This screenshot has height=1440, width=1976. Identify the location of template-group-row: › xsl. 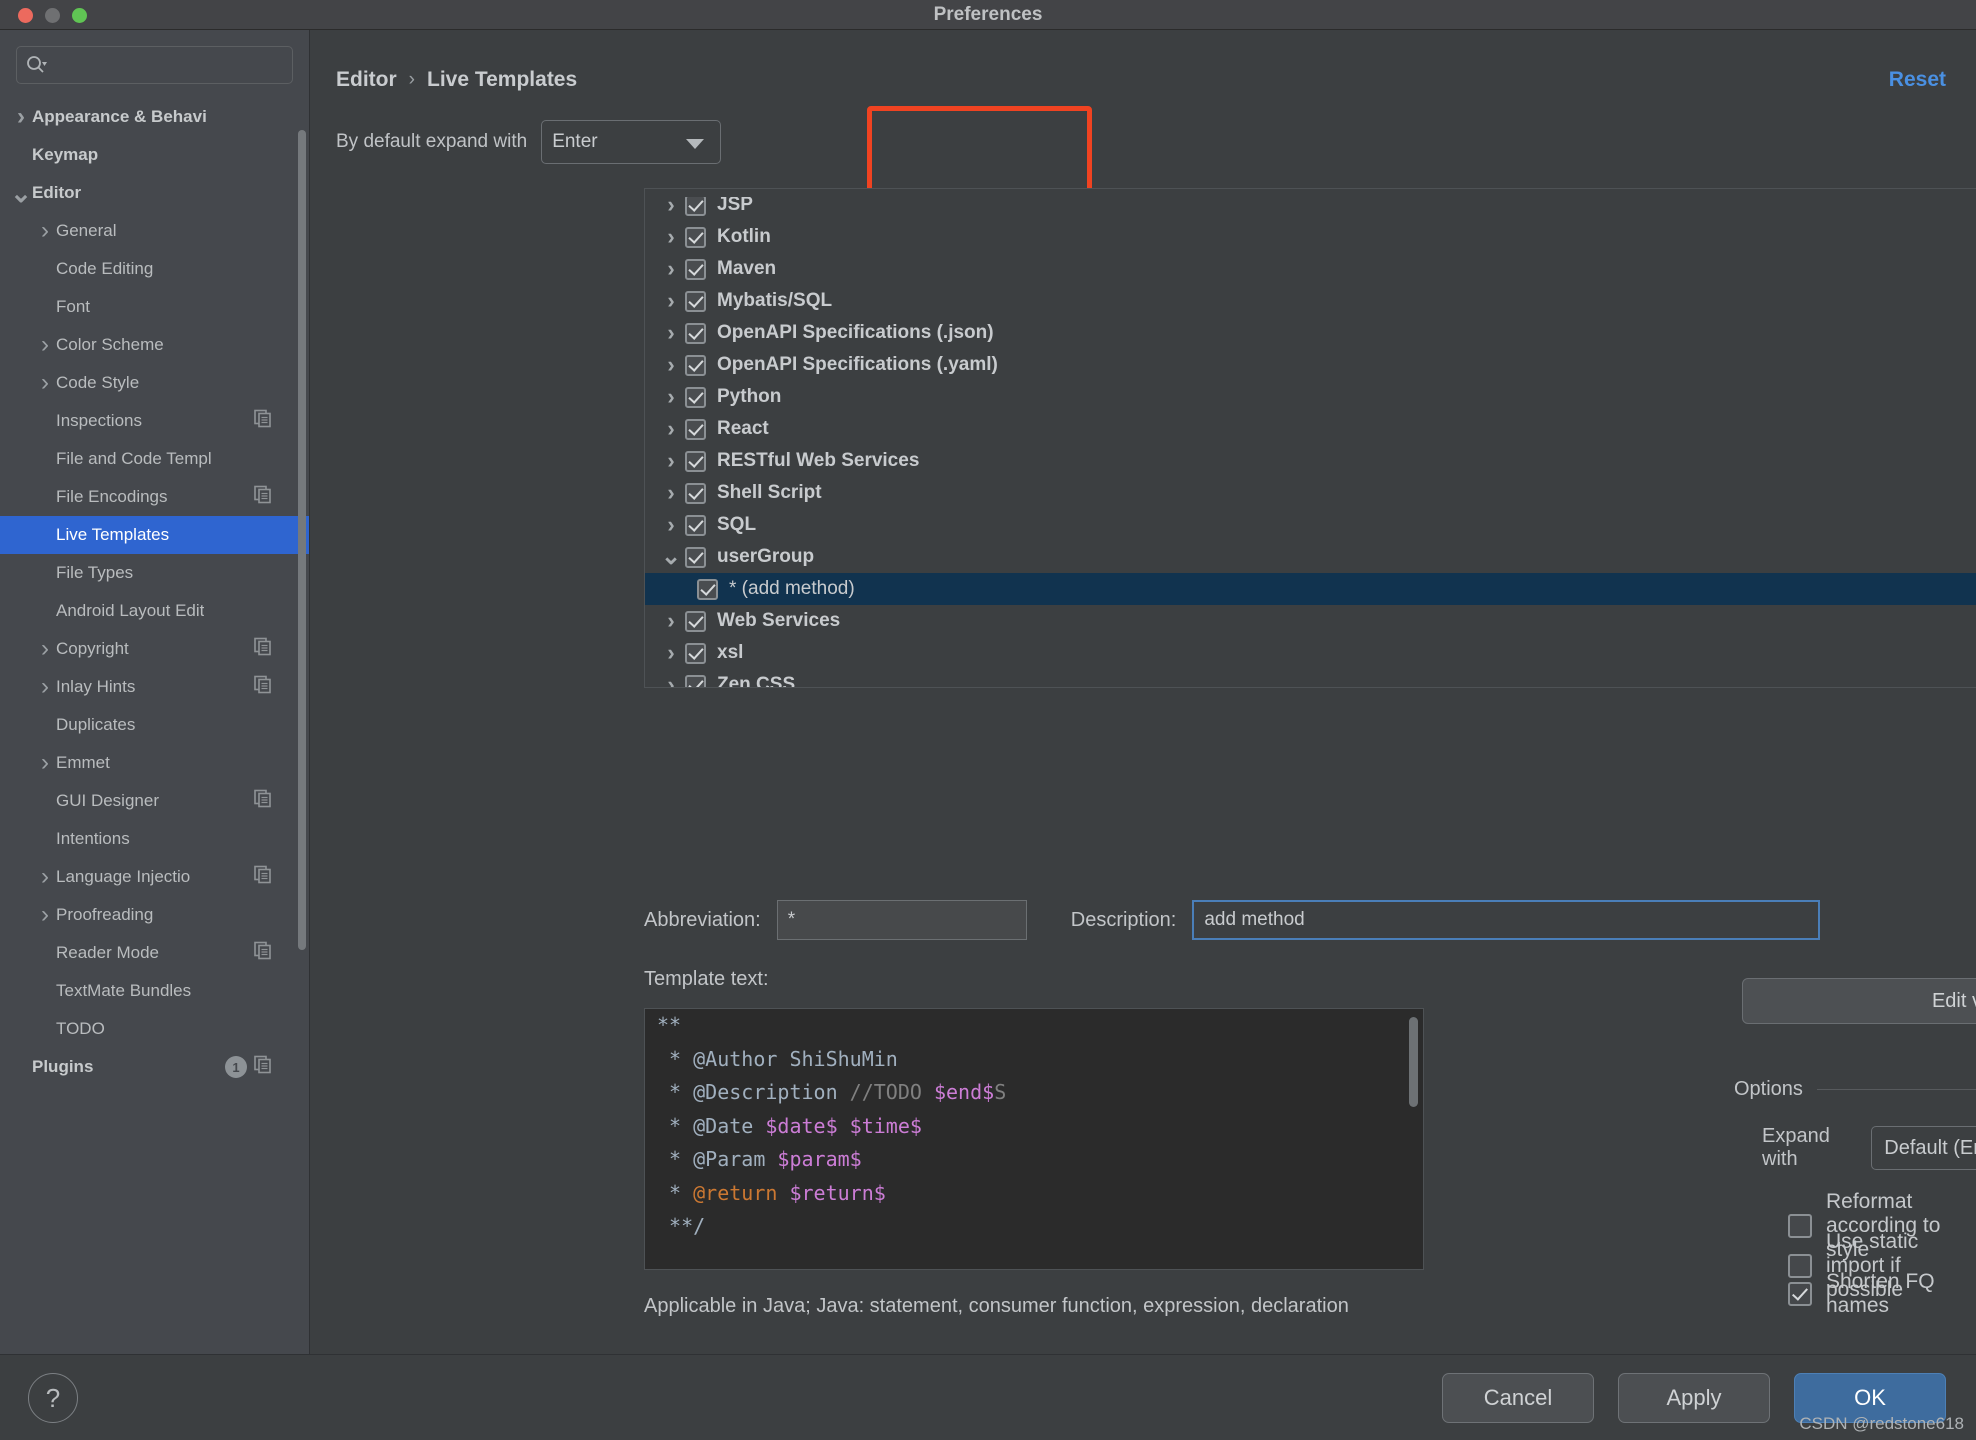
(1310, 653).